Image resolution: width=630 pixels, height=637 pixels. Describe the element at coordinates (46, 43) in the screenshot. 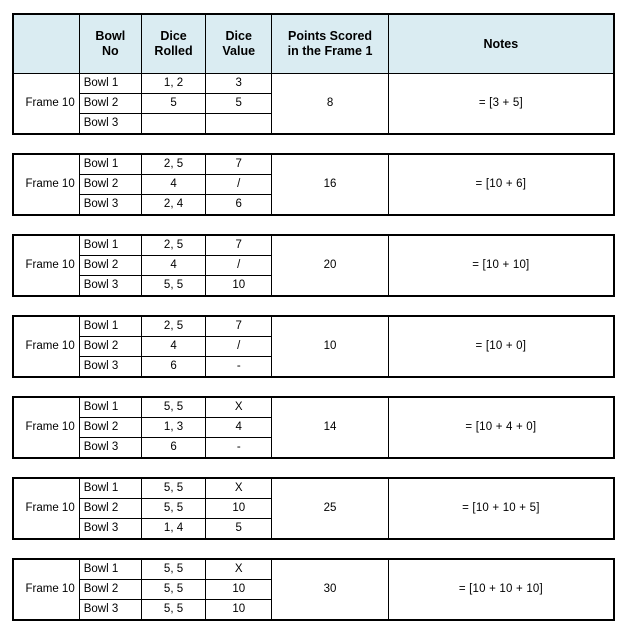

I see `header-blank` at that location.